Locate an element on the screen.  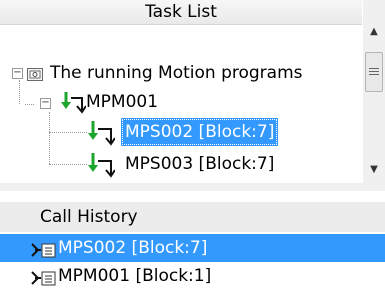
tree-item-mps002: MPS002 [Block:7] is located at coordinates (196, 132).